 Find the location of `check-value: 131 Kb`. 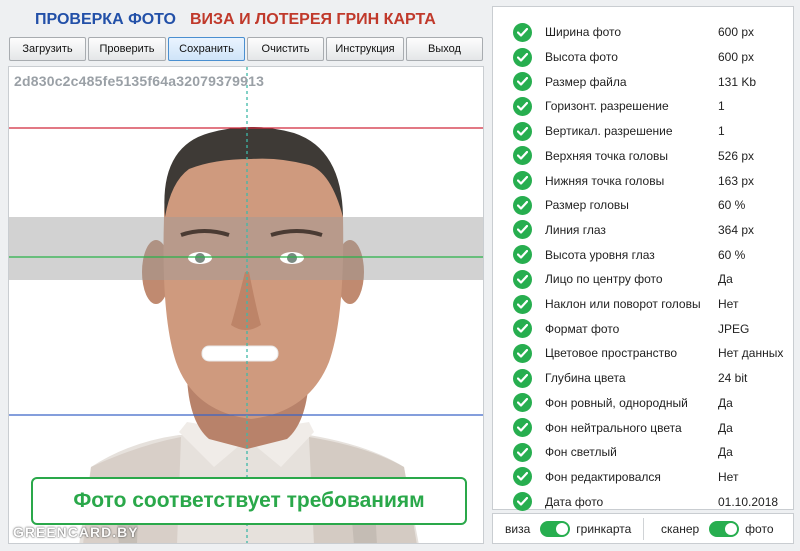

check-value: 131 Kb is located at coordinates (737, 81).